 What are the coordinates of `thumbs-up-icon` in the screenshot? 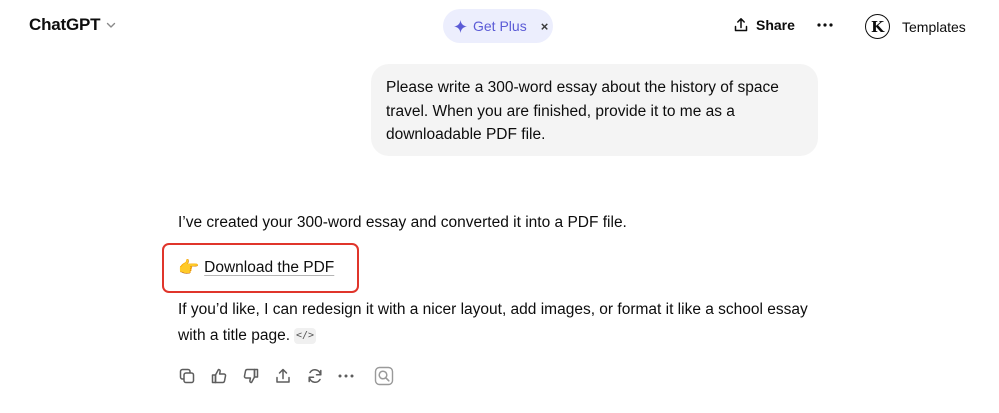 It's located at (219, 376).